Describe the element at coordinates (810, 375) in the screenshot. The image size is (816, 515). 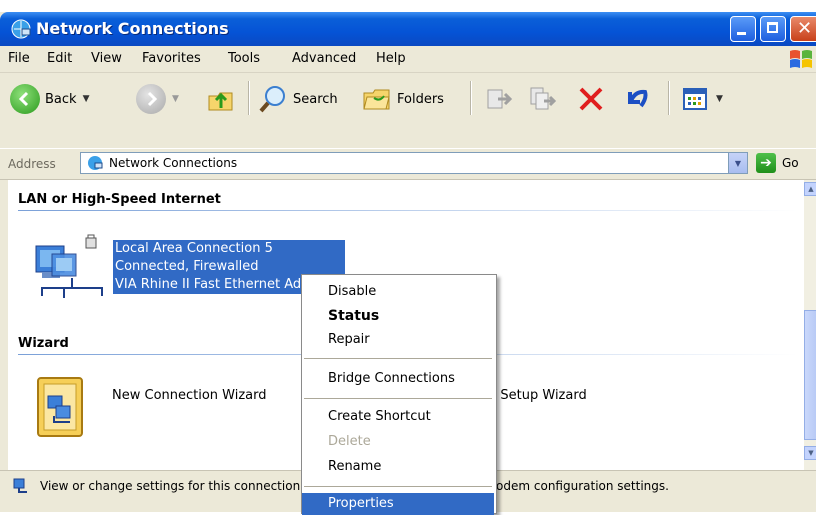
I see `scroll-thumb` at that location.